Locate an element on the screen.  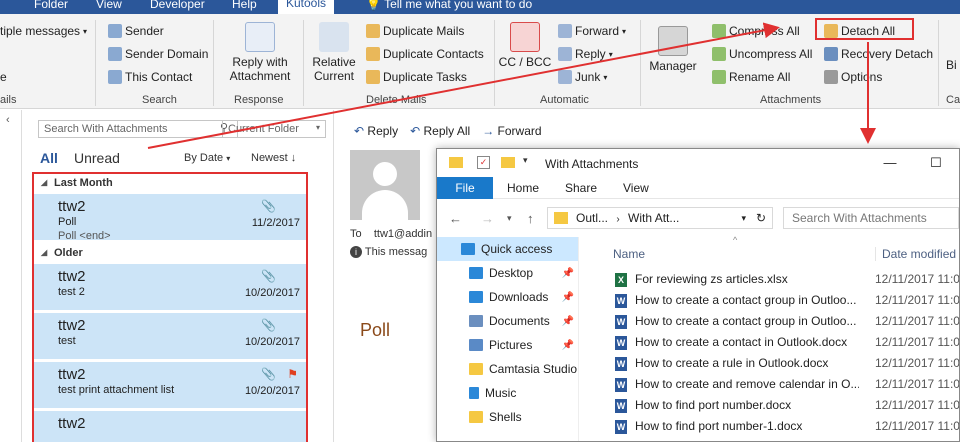
to-line: To ttw1@addin is located at coordinates (391, 234).